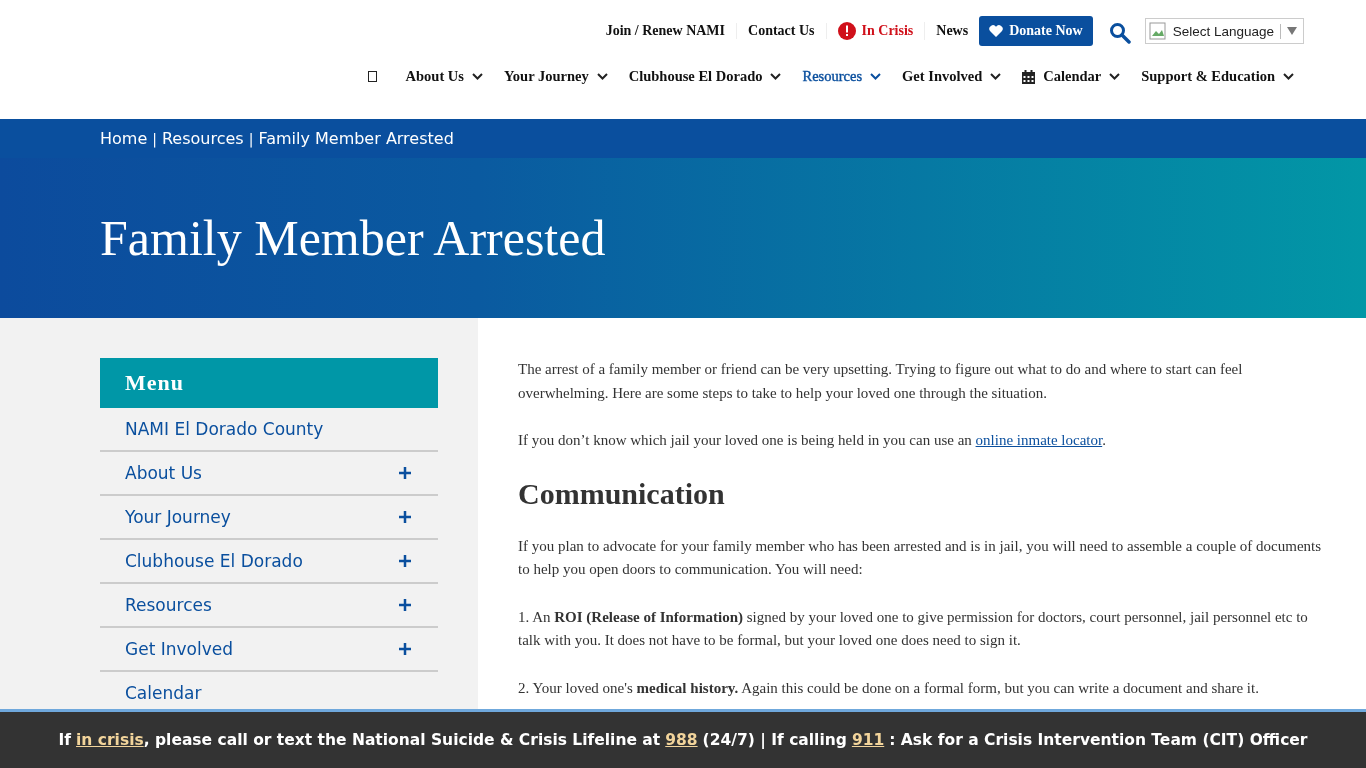 This screenshot has height=768, width=1366. What do you see at coordinates (353, 238) in the screenshot?
I see `page-title: Family Member Arrested` at bounding box center [353, 238].